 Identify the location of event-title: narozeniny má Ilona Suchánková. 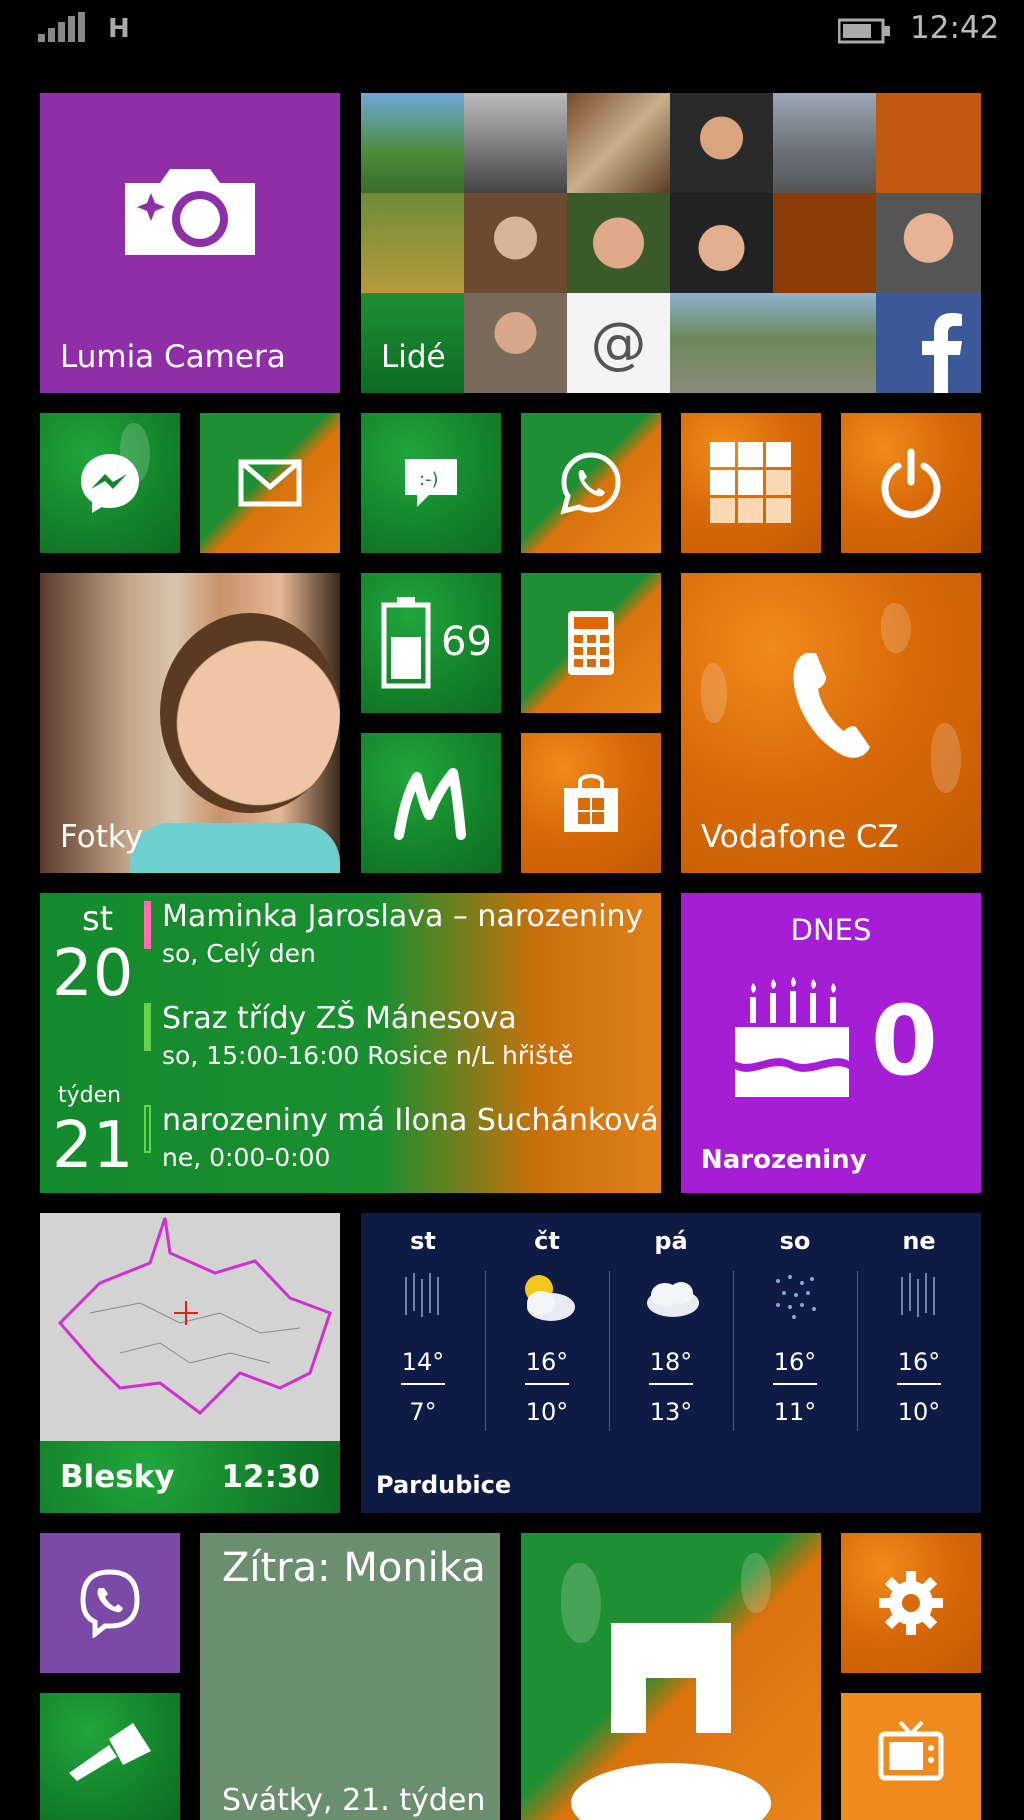
(410, 1120).